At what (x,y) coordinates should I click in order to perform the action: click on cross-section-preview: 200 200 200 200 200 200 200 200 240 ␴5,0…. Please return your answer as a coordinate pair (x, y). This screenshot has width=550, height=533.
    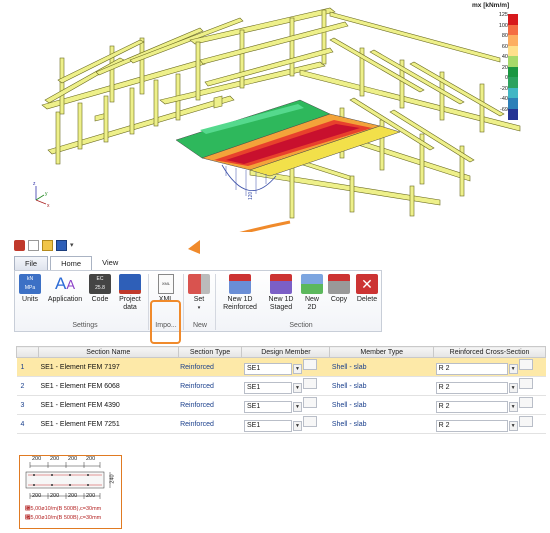
    Looking at the image, I should click on (70, 492).